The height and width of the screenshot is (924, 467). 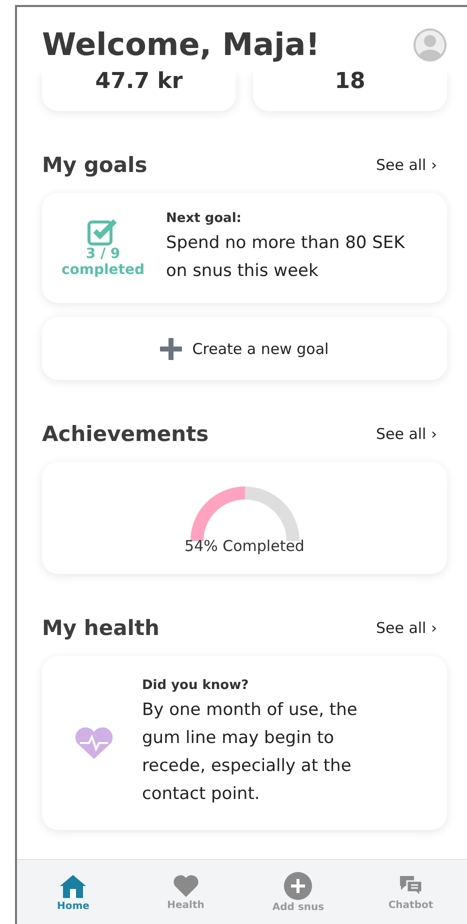 I want to click on goal-count: 3 / 9, so click(x=103, y=254).